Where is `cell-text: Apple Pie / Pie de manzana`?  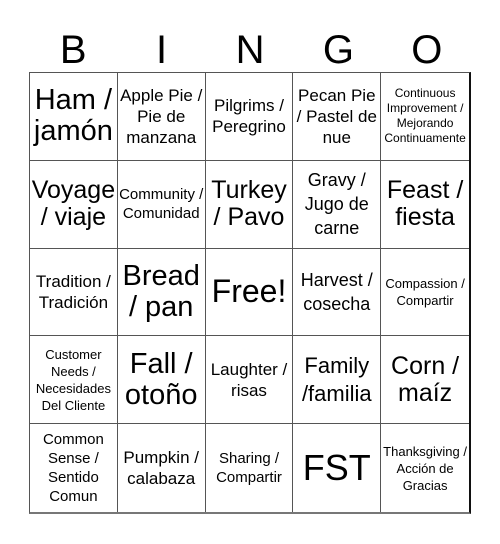
cell-text: Apple Pie / Pie de manzana is located at coordinates (161, 116).